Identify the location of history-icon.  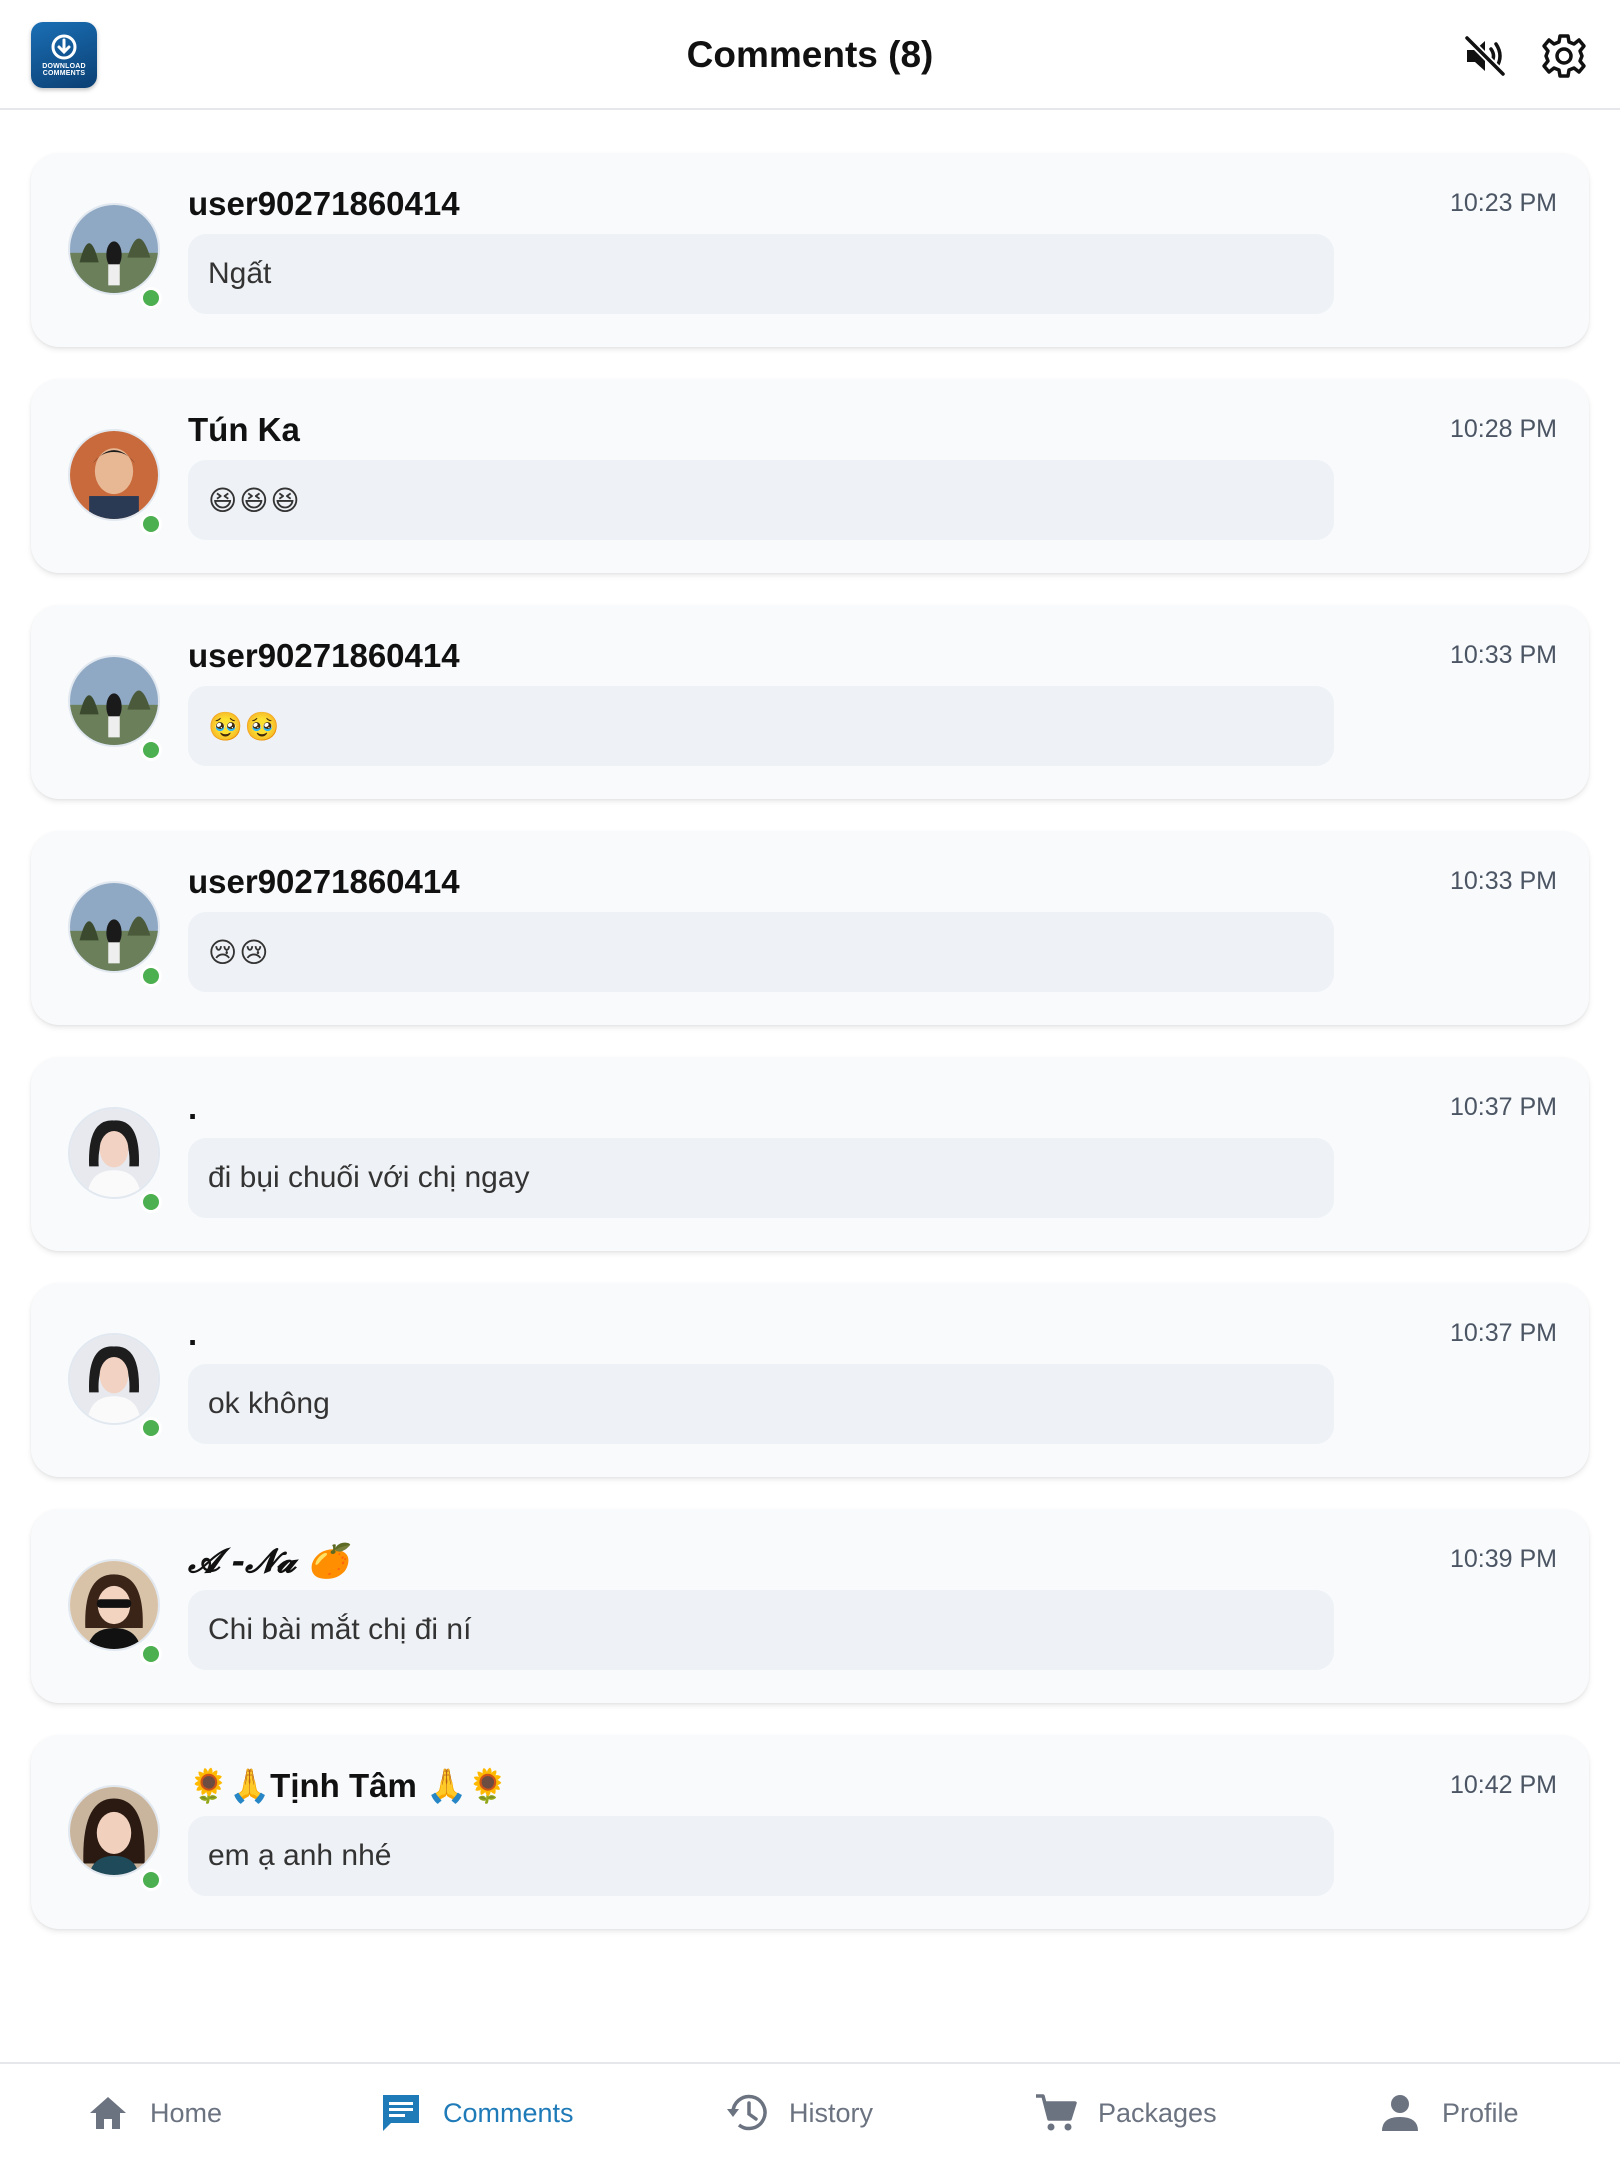
(747, 2112).